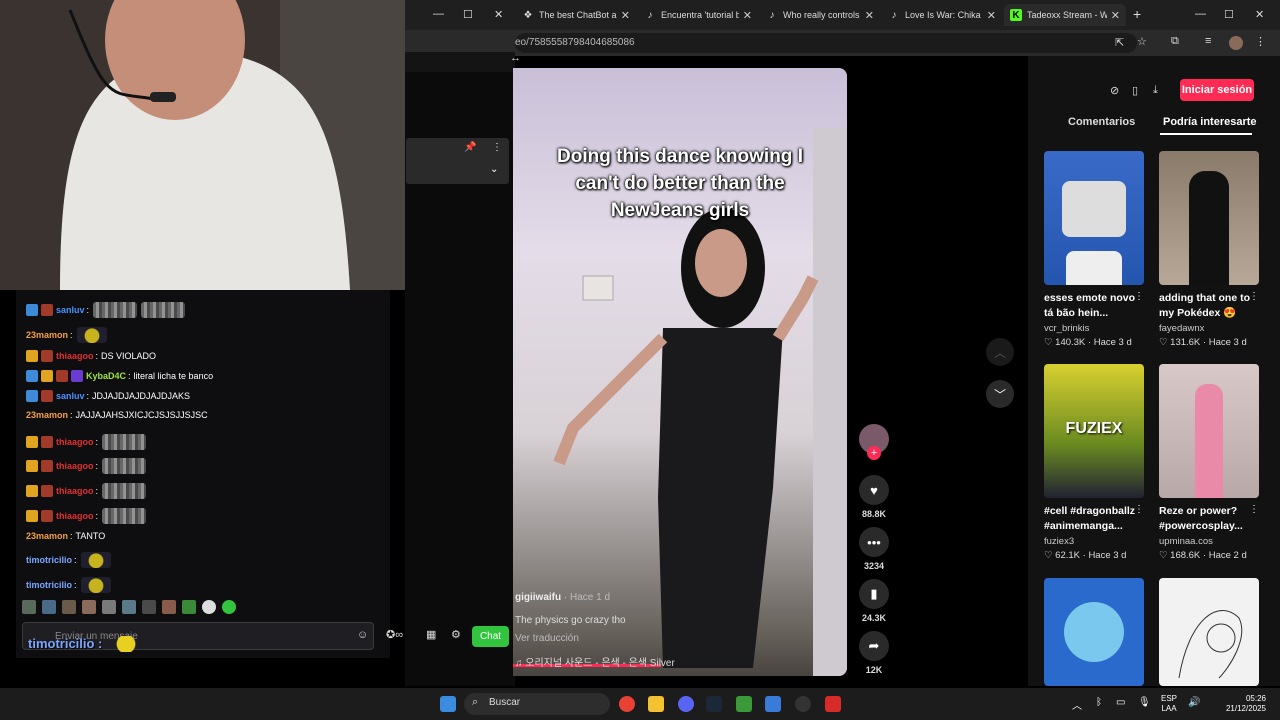 The width and height of the screenshot is (1280, 720). I want to click on media-icon: ≡, so click(1208, 41).